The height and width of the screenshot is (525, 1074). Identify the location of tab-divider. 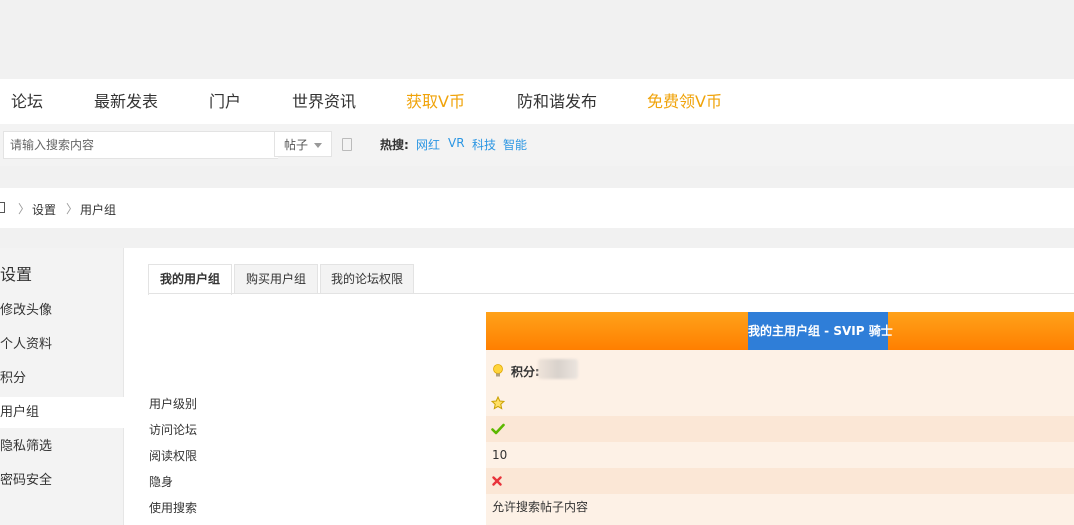
(611, 293).